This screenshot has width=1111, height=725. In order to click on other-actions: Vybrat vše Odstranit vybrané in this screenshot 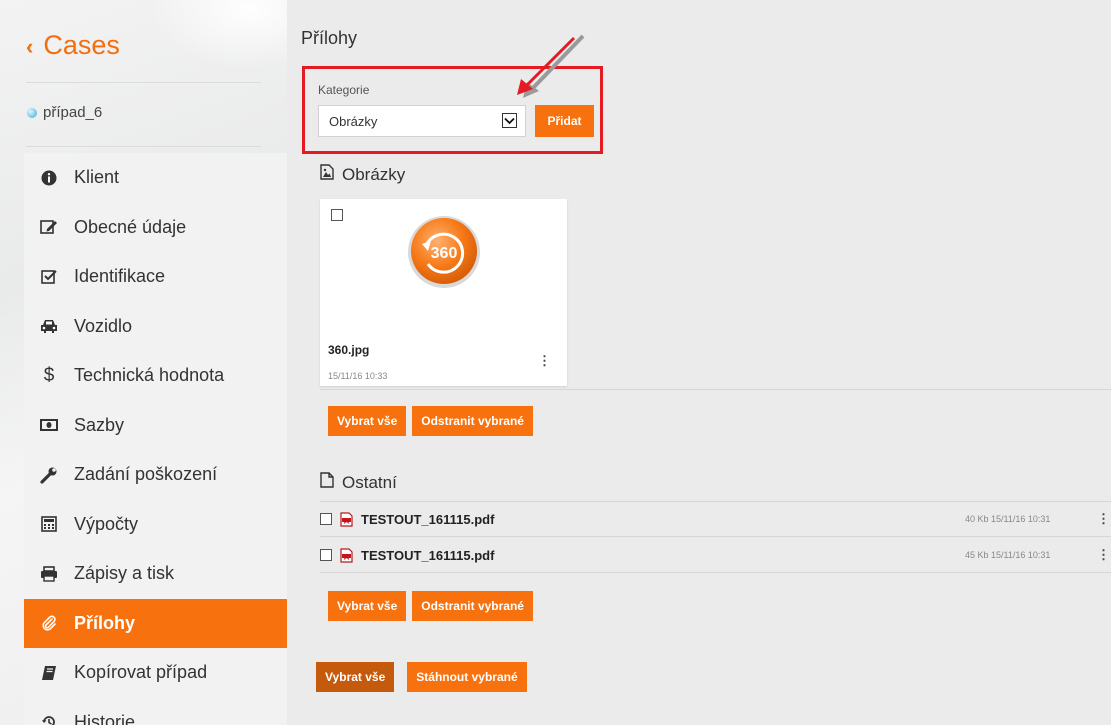, I will do `click(430, 606)`.